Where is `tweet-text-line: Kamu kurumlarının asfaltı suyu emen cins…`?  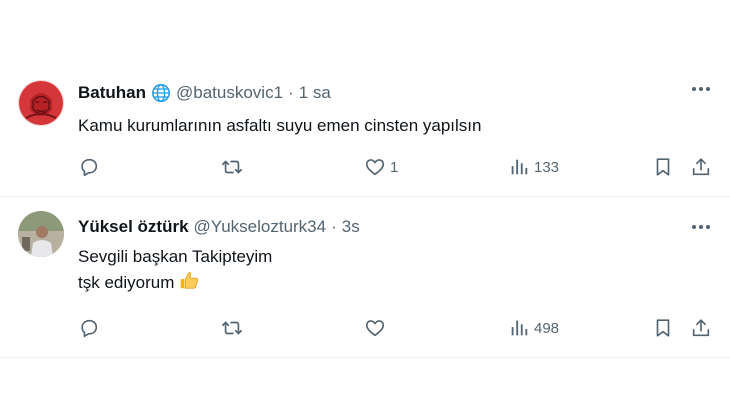 tweet-text-line: Kamu kurumlarının asfaltı suyu emen cins… is located at coordinates (280, 125).